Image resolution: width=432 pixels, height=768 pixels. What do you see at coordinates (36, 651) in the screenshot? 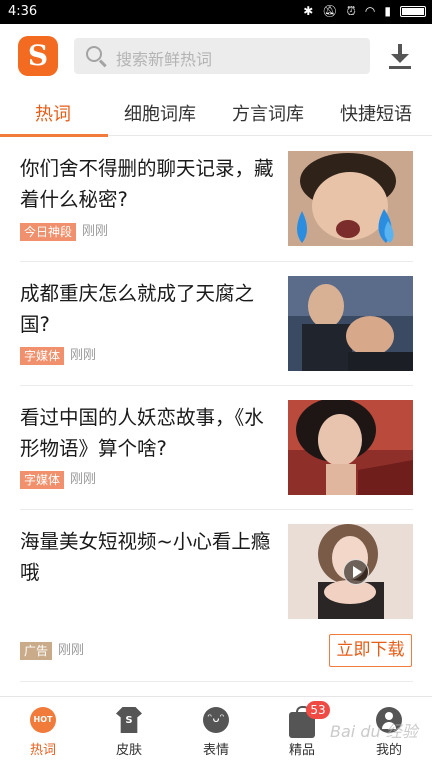
I see `ad-tag: 广告` at bounding box center [36, 651].